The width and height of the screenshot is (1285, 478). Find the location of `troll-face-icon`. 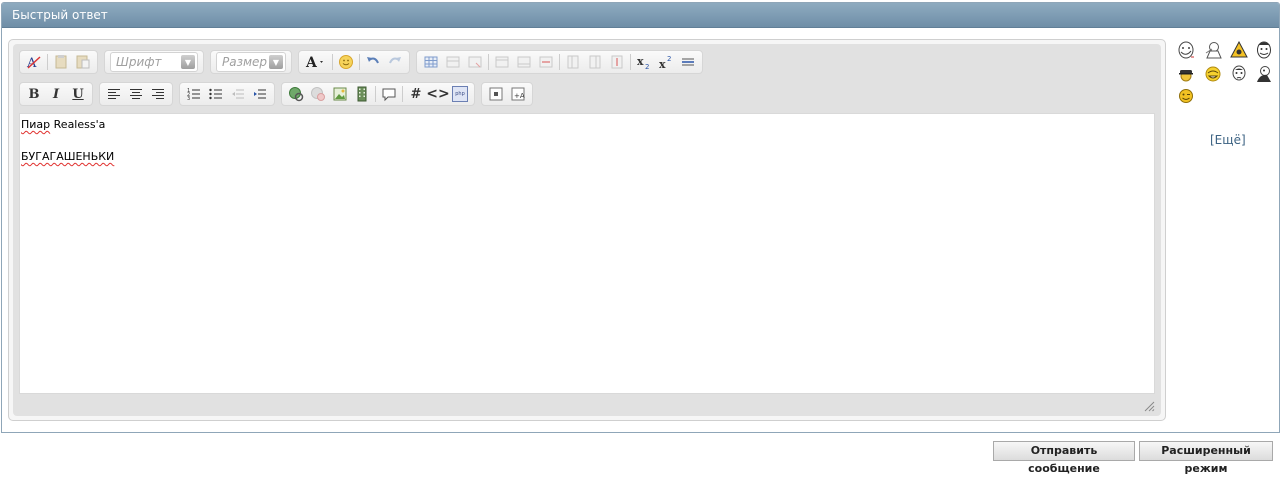

troll-face-icon is located at coordinates (1186, 50).